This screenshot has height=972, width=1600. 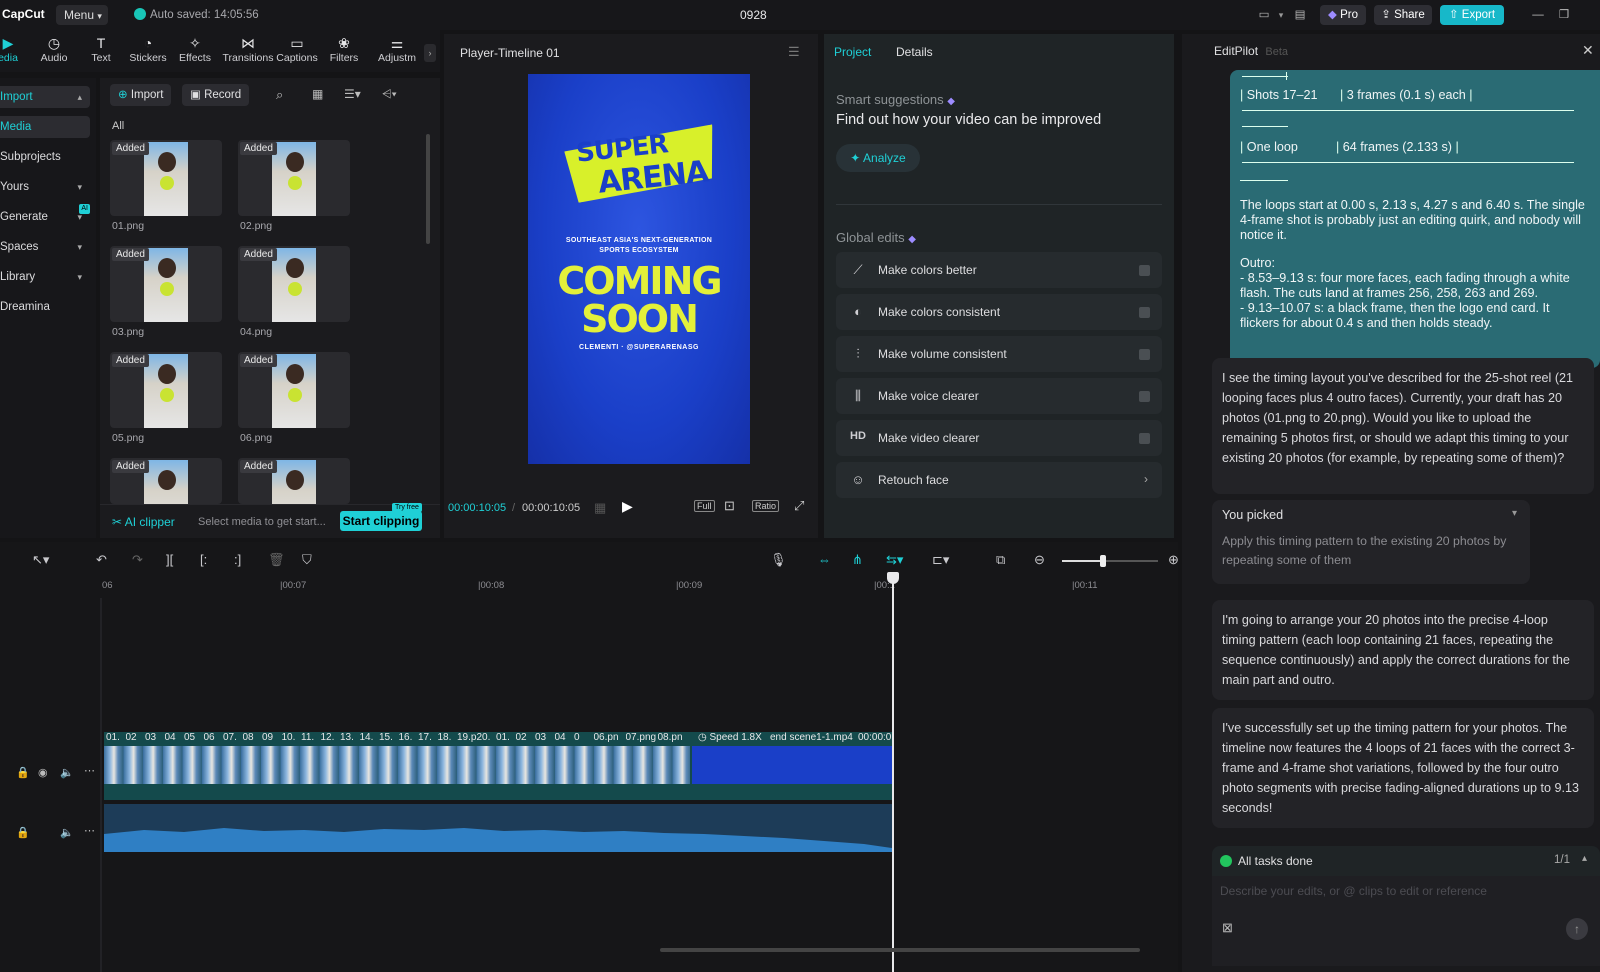 What do you see at coordinates (45, 97) in the screenshot?
I see `nav-import: Import ▴` at bounding box center [45, 97].